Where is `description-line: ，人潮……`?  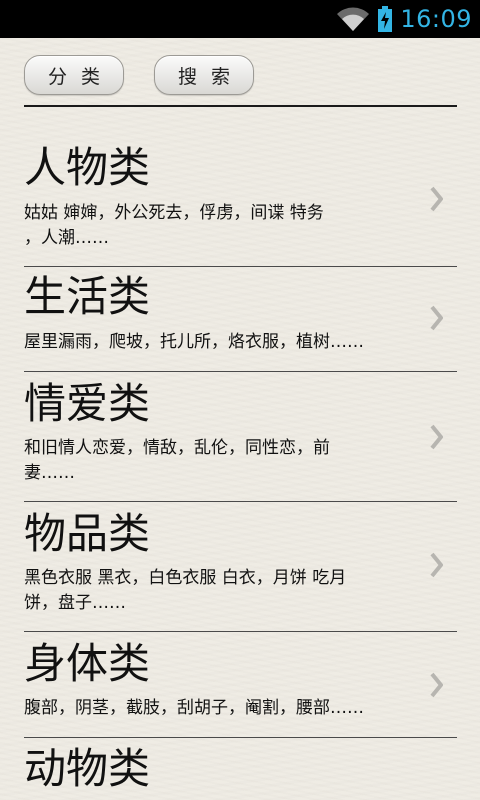 description-line: ，人潮…… is located at coordinates (66, 238).